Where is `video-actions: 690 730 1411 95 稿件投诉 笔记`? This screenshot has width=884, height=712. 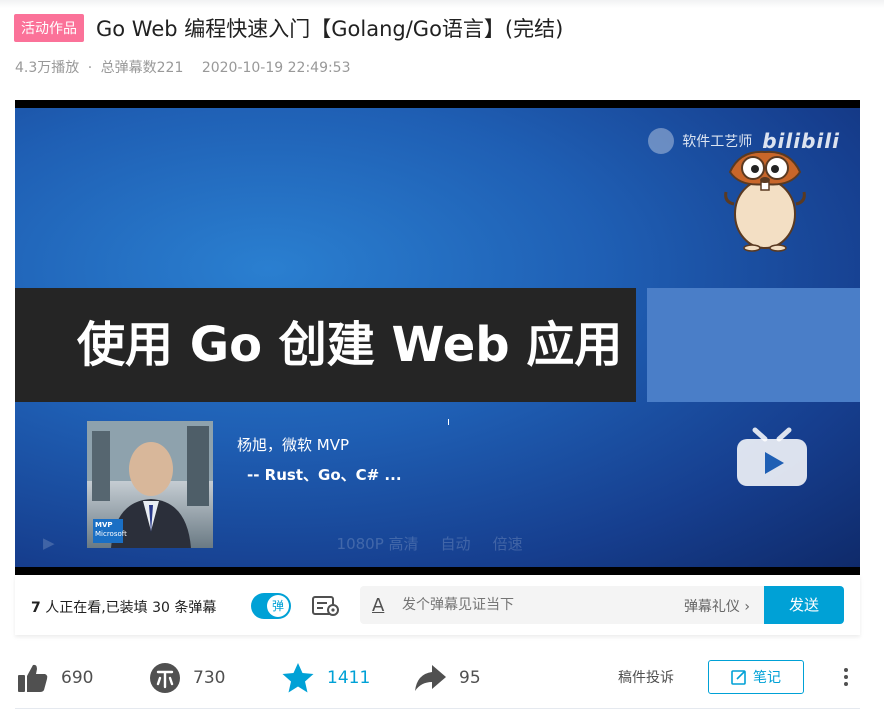 video-actions: 690 730 1411 95 稿件投诉 笔记 is located at coordinates (437, 677).